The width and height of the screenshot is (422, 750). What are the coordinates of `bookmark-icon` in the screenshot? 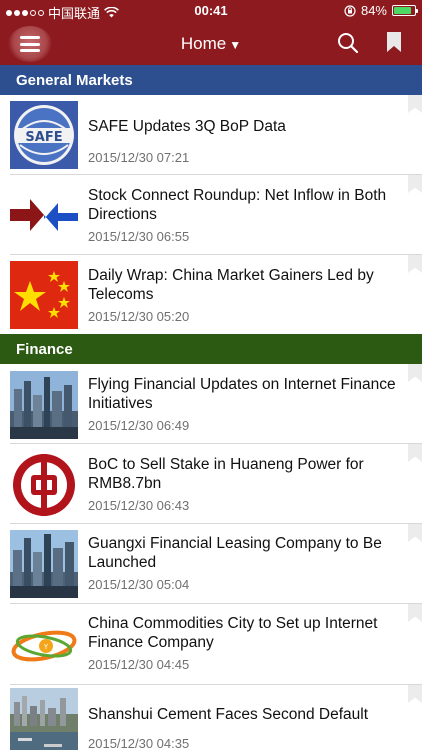 It's located at (394, 42).